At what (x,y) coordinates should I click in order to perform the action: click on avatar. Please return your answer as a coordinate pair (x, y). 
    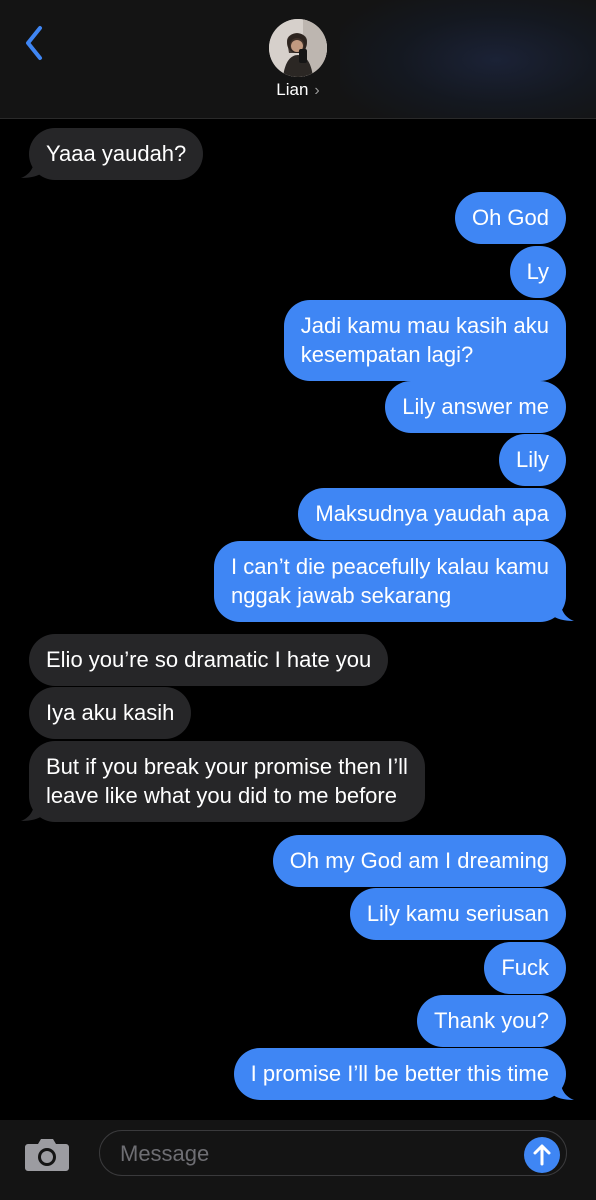
    Looking at the image, I should click on (298, 48).